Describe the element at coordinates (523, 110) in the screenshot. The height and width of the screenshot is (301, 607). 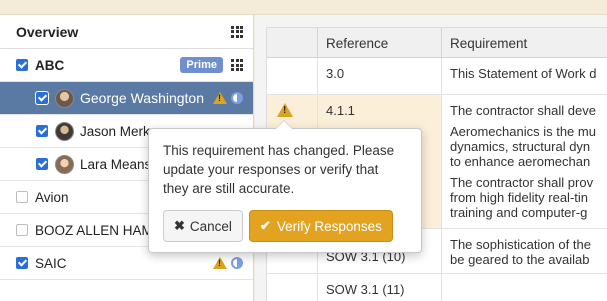
I see `requirement-text: The contractor shall deve` at that location.